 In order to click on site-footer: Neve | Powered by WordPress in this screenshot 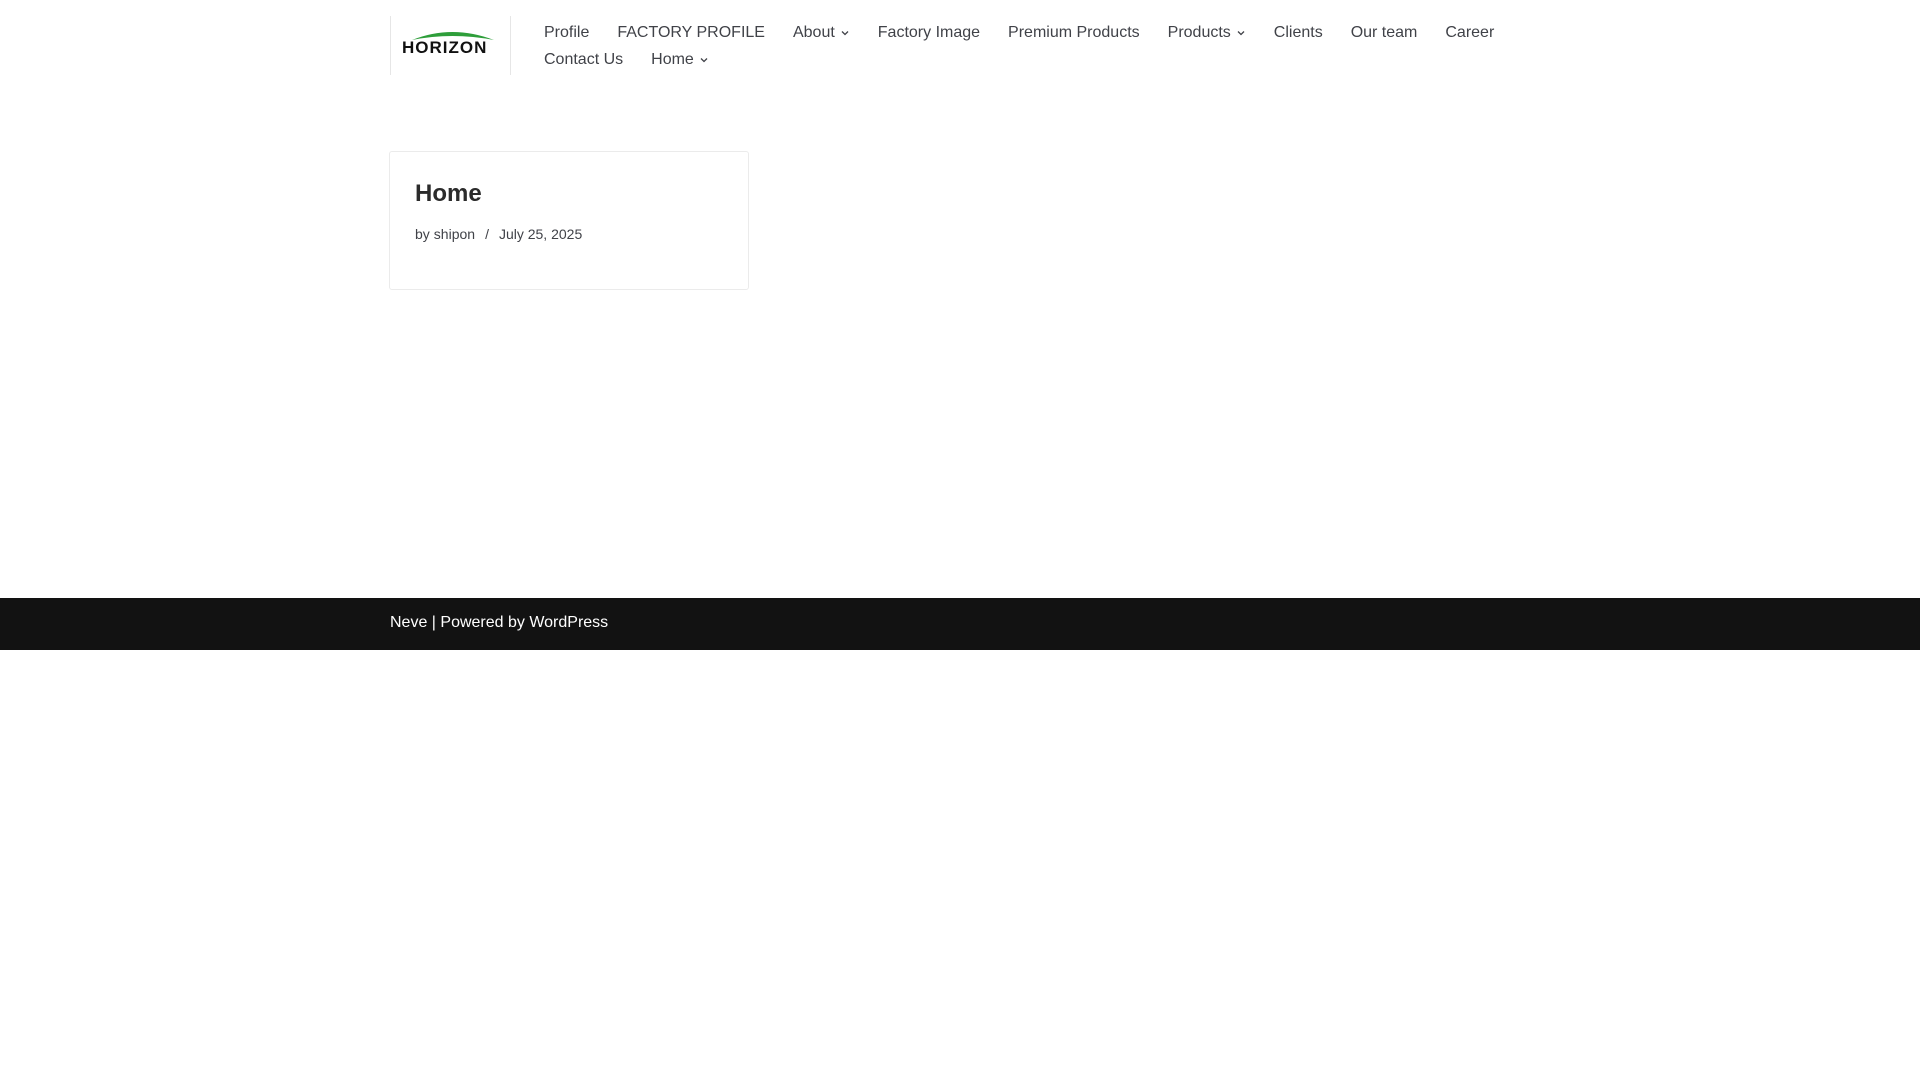, I will do `click(960, 624)`.